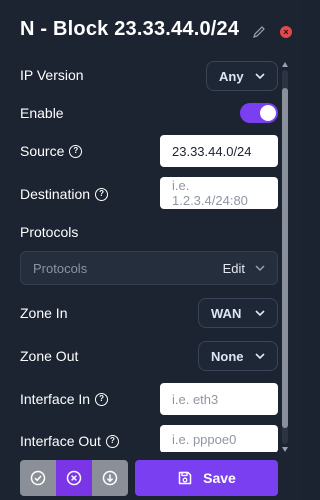  What do you see at coordinates (219, 439) in the screenshot?
I see `interface-out-input: i.e. pppoe0` at bounding box center [219, 439].